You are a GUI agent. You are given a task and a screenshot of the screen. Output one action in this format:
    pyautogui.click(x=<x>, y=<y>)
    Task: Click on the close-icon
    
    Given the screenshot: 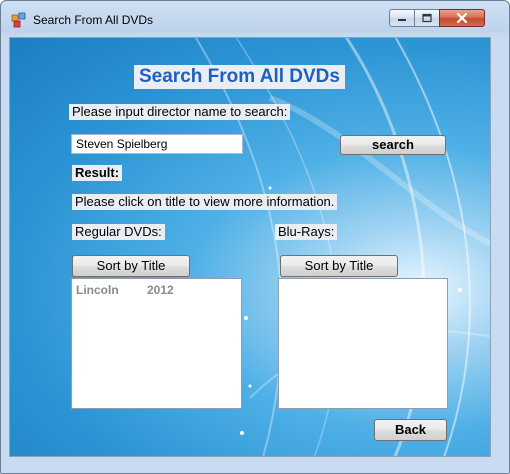 What is the action you would take?
    pyautogui.click(x=462, y=18)
    